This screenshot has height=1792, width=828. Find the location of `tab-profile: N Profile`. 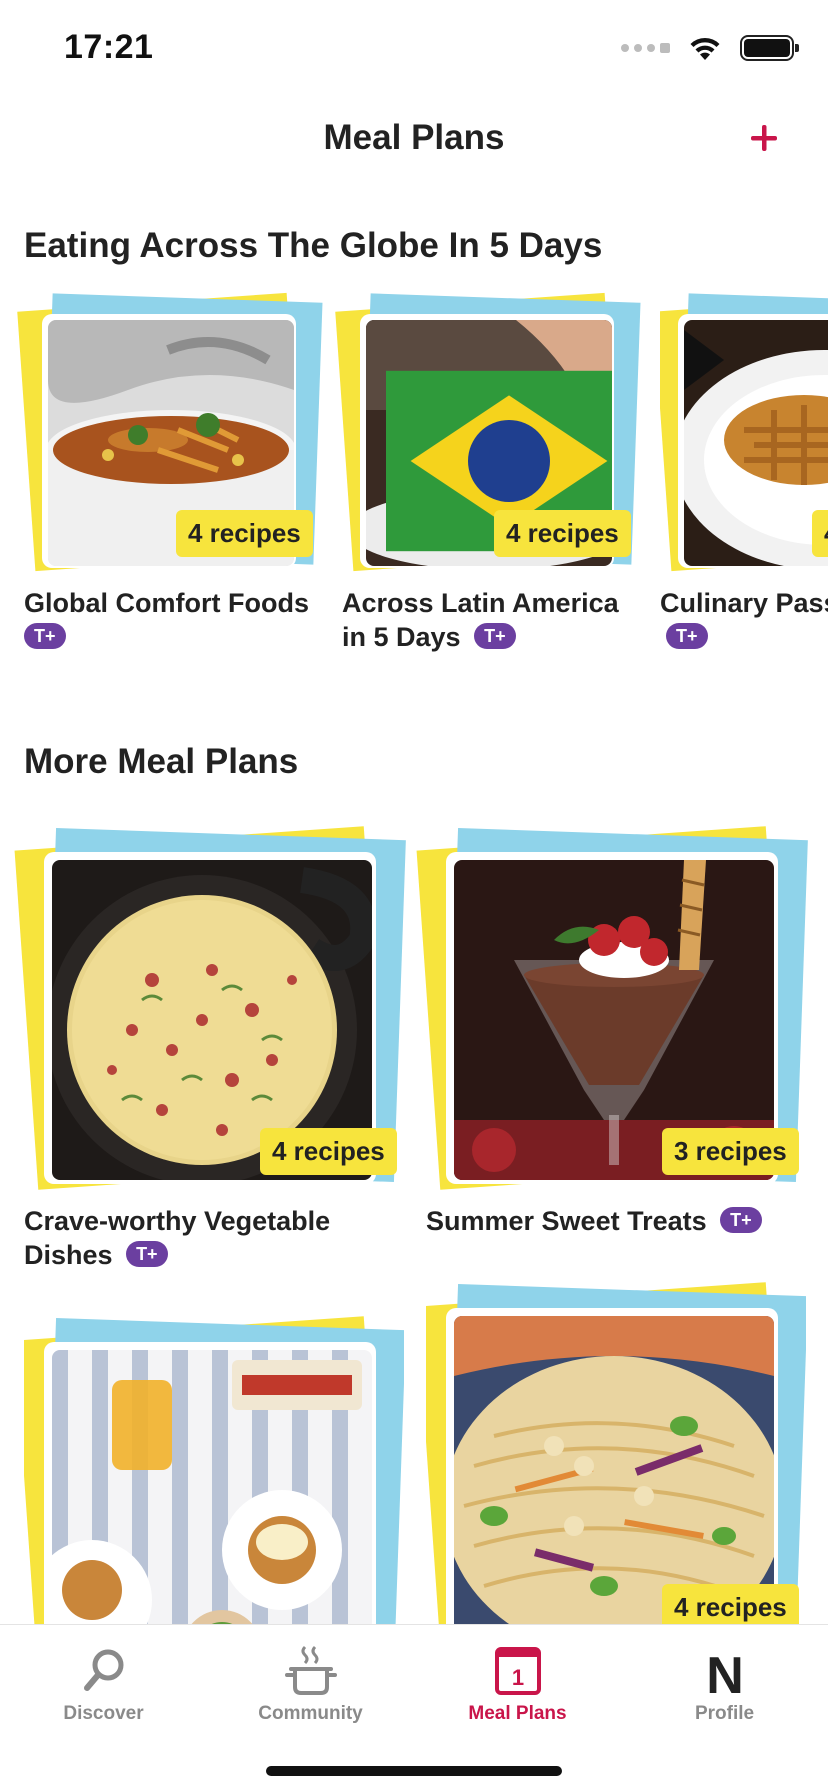

tab-profile: N Profile is located at coordinates (724, 1684).